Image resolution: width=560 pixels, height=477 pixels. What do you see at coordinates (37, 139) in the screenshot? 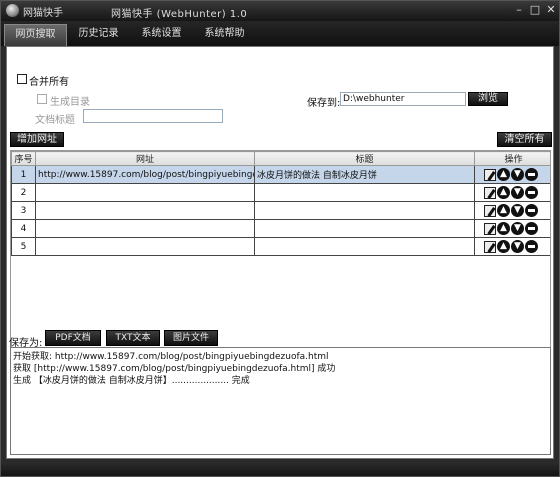
I see `add-url-button: 增加网址` at bounding box center [37, 139].